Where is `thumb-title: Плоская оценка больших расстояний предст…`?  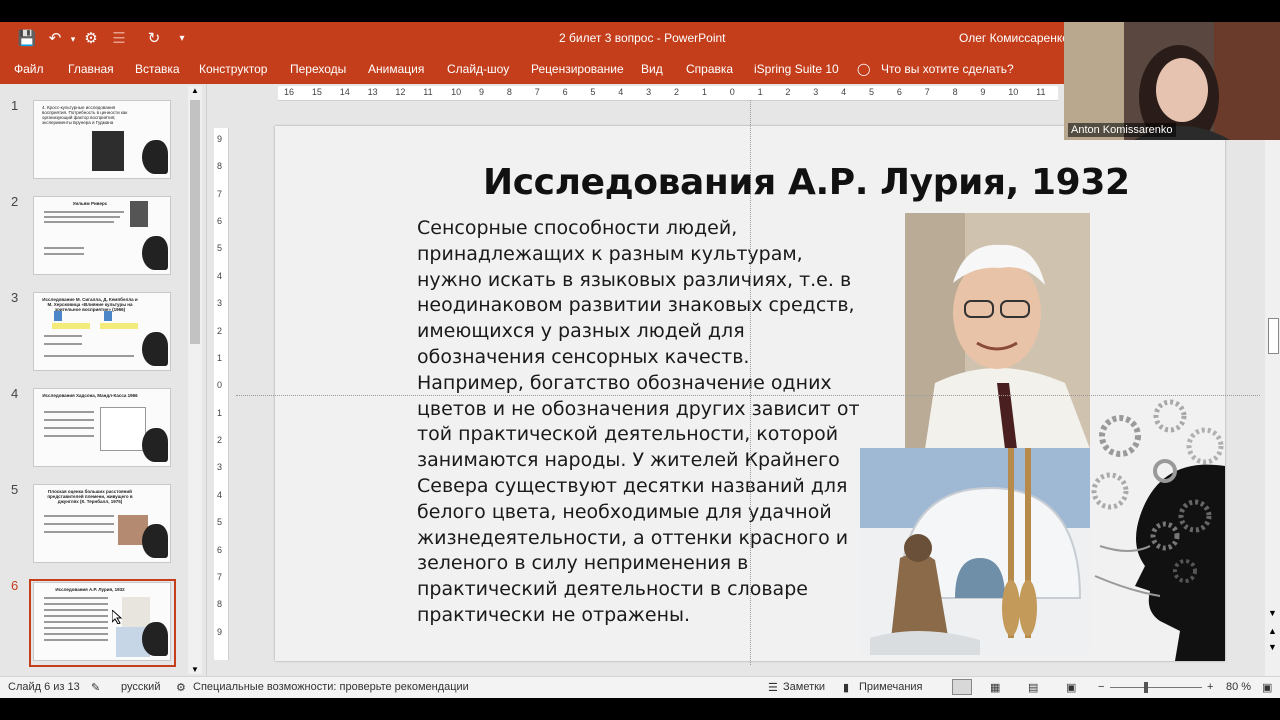 thumb-title: Плоская оценка больших расстояний предст… is located at coordinates (90, 496).